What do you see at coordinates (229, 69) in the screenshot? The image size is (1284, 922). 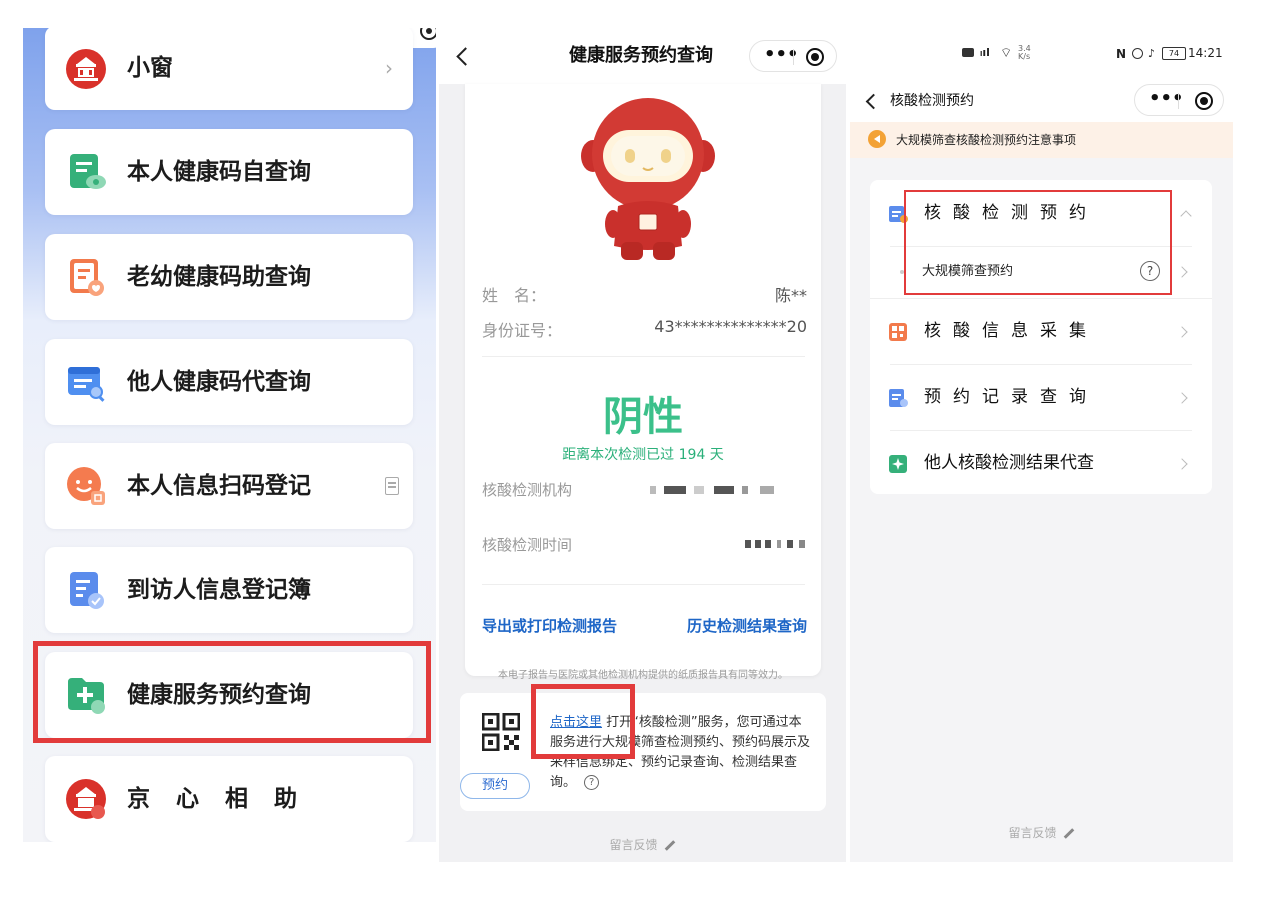 I see `menu-item-small-window: 小窗 ›` at bounding box center [229, 69].